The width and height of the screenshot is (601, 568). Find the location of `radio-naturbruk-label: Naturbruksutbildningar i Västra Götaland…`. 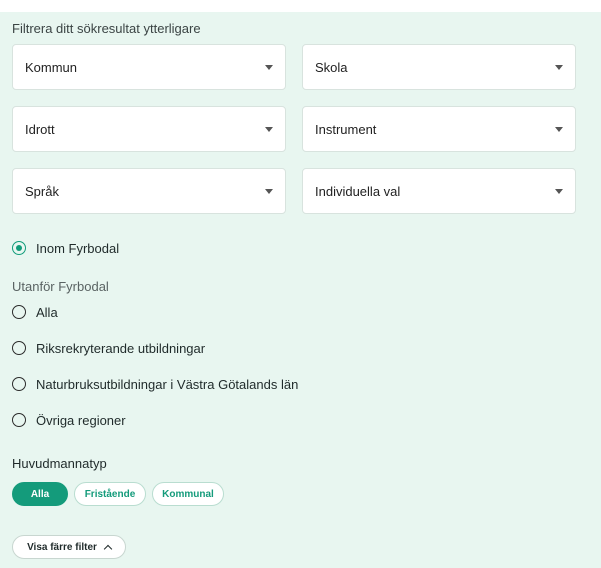

radio-naturbruk-label: Naturbruksutbildningar i Västra Götaland… is located at coordinates (167, 384).